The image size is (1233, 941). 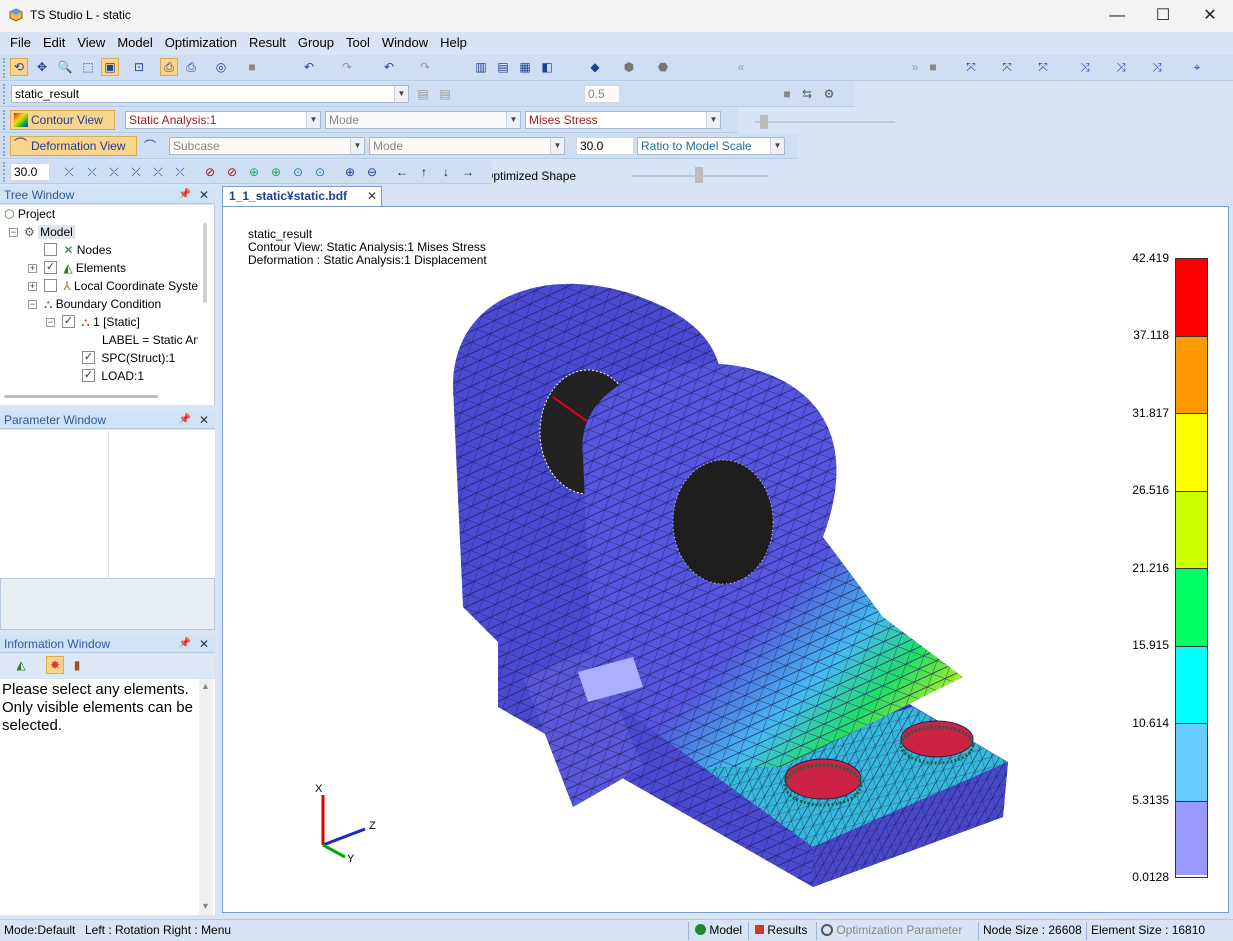 What do you see at coordinates (88, 358) in the screenshot?
I see `spc-checkbox: ✓` at bounding box center [88, 358].